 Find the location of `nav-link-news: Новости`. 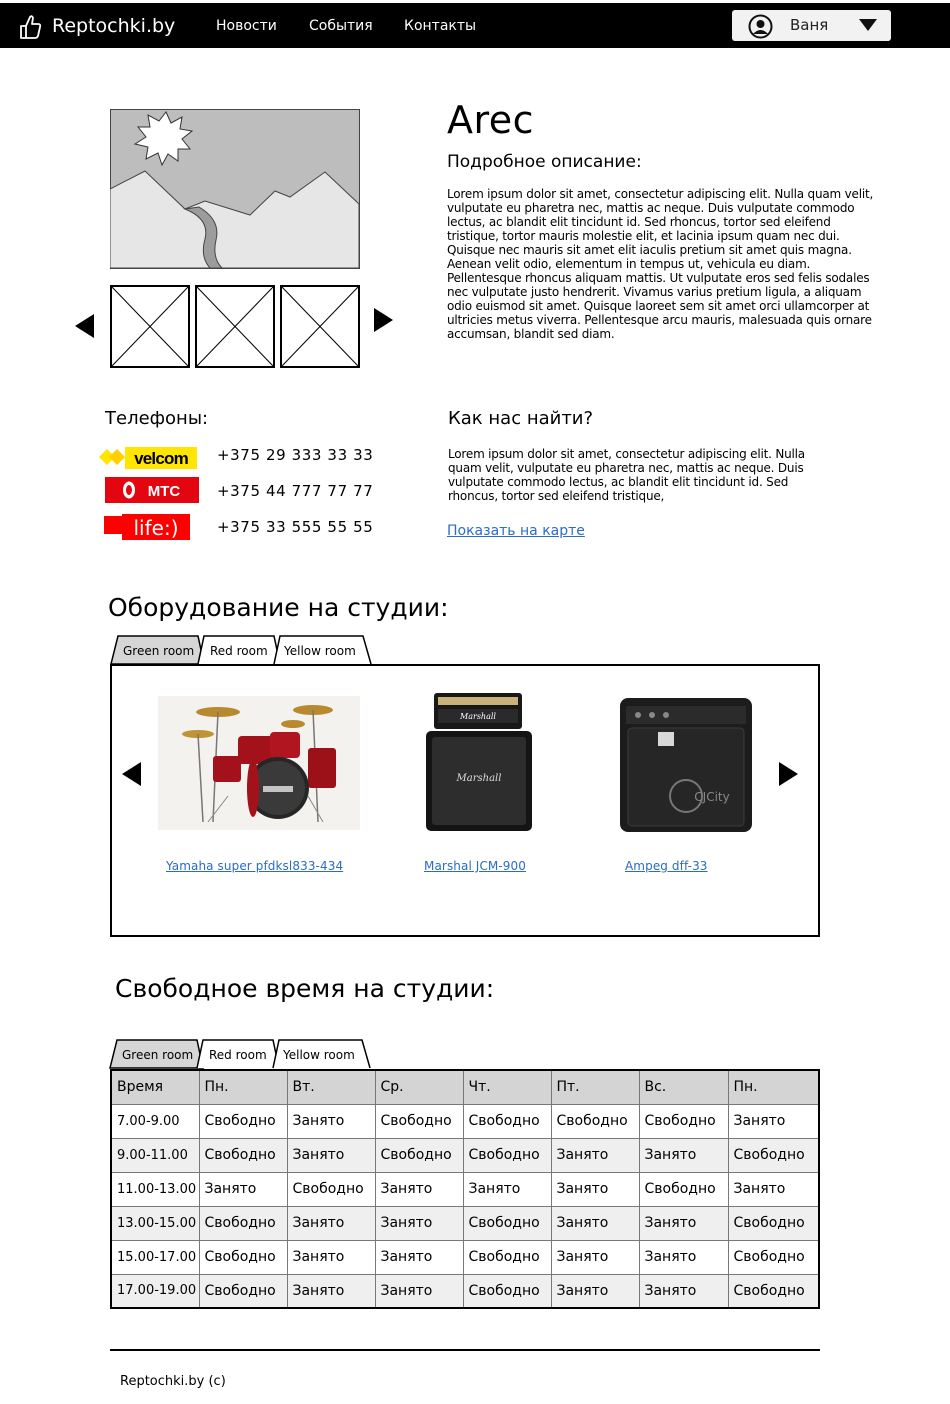

nav-link-news: Новости is located at coordinates (246, 26).